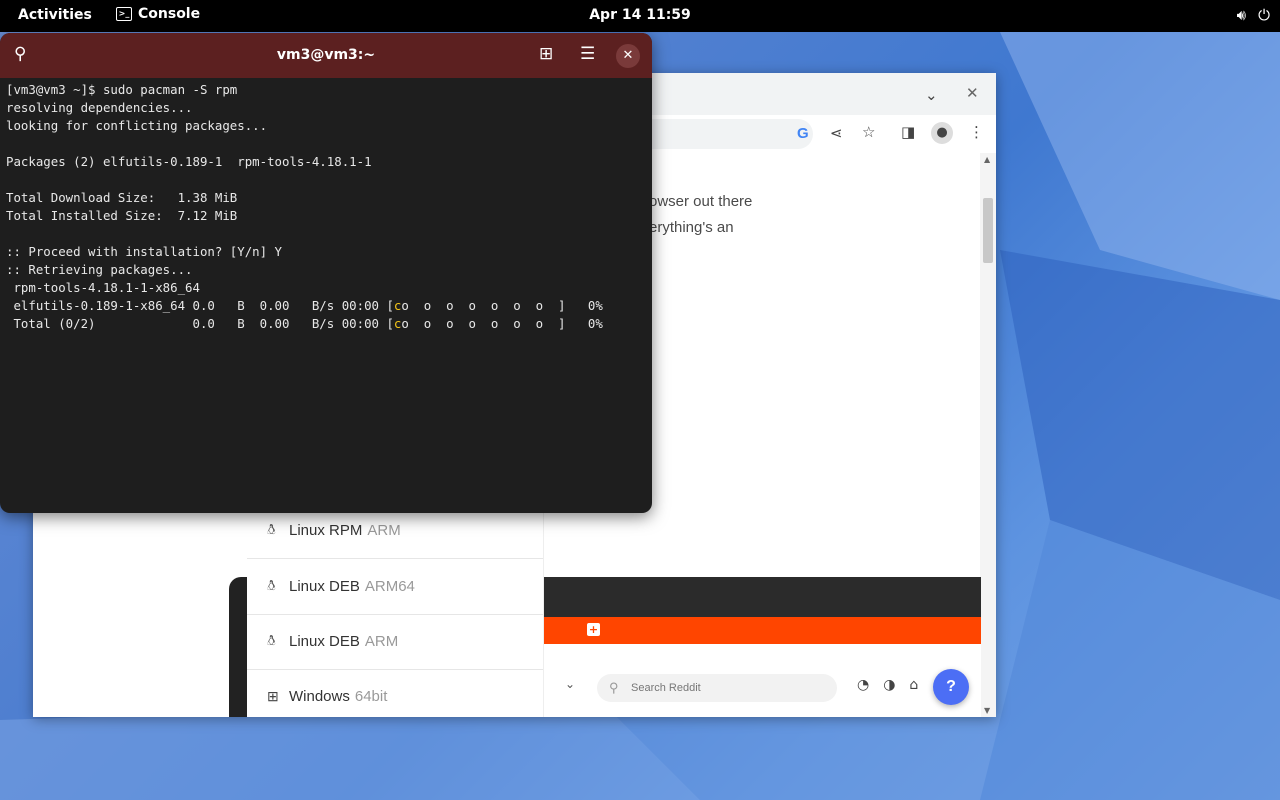 The width and height of the screenshot is (1280, 800). Describe the element at coordinates (395, 693) in the screenshot. I see `download-item: ⊞ Windows 64bit` at that location.